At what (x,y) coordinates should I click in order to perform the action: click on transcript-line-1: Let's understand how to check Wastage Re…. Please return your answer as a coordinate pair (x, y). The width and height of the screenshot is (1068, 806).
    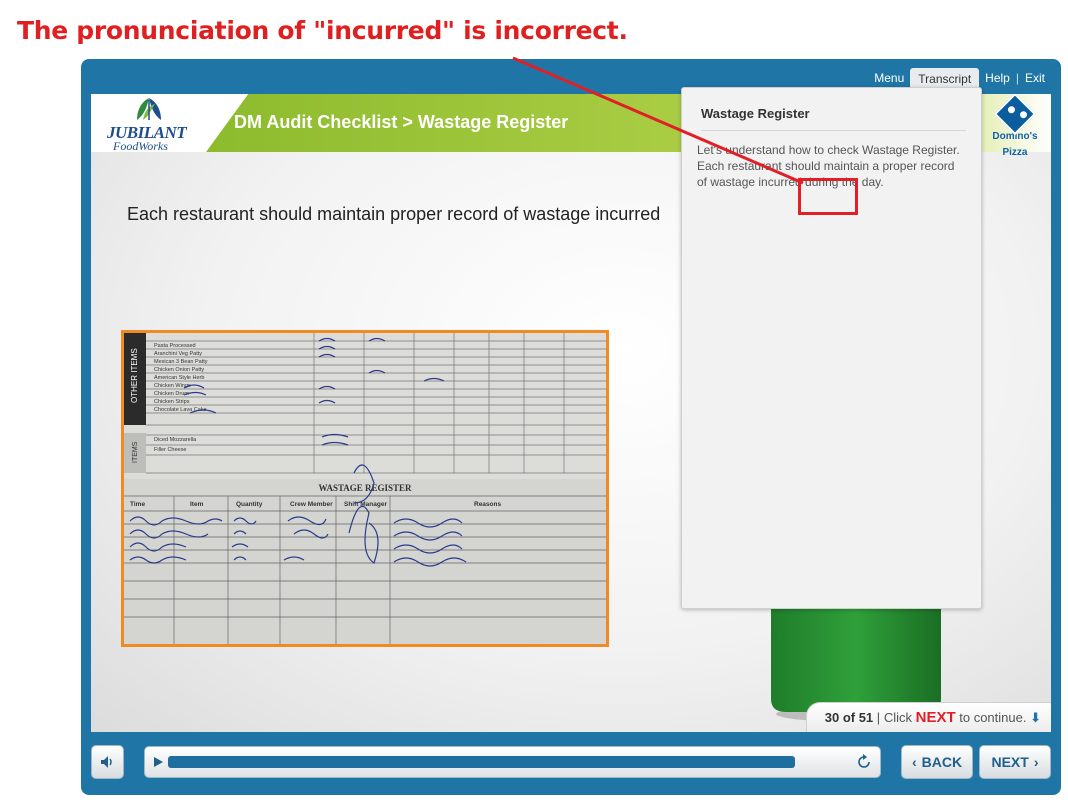
    Looking at the image, I should click on (828, 150).